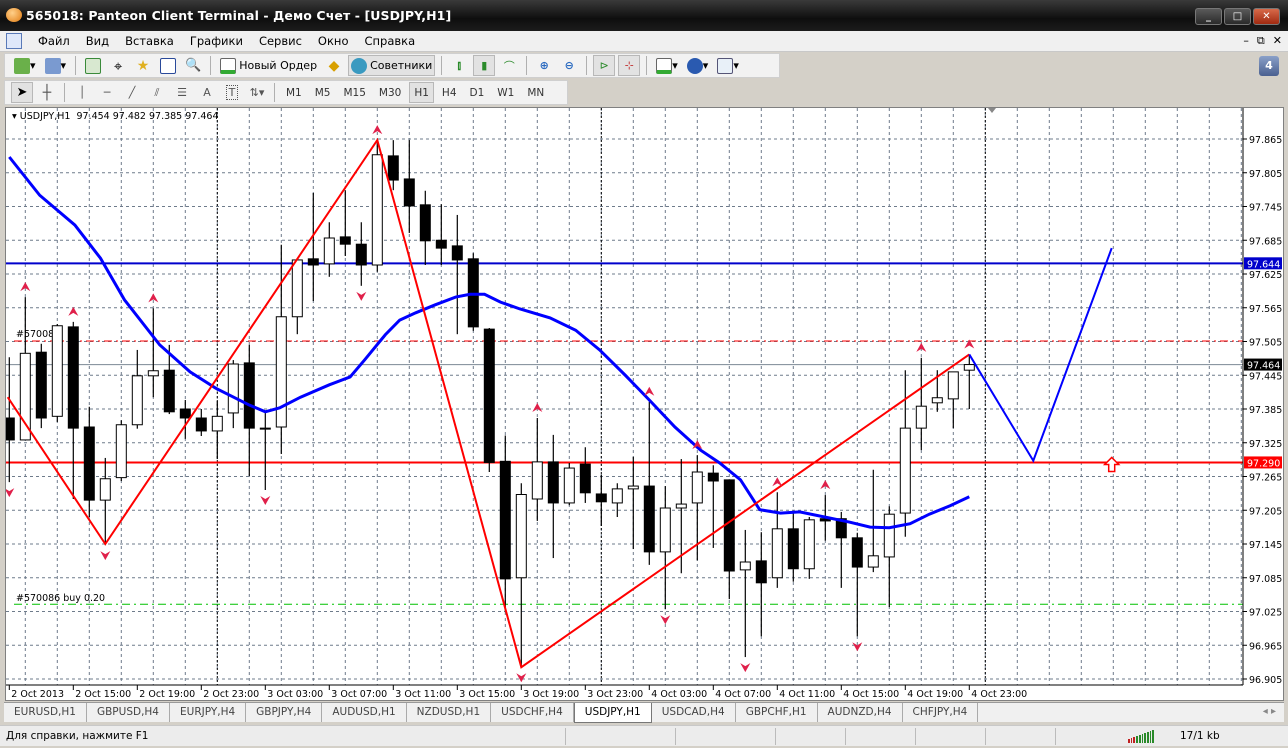  I want to click on trendline-tool: ╱, so click(132, 92).